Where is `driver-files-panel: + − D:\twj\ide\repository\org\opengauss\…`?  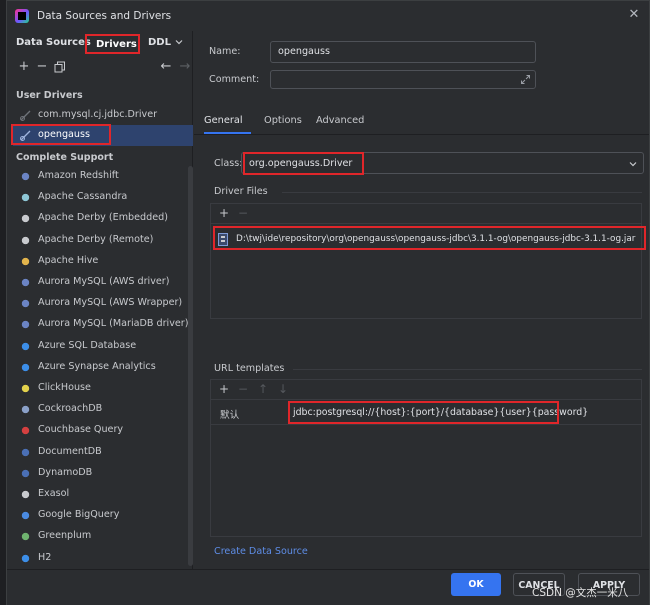 driver-files-panel: + − D:\twj\ide\repository\org\opengauss\… is located at coordinates (426, 261).